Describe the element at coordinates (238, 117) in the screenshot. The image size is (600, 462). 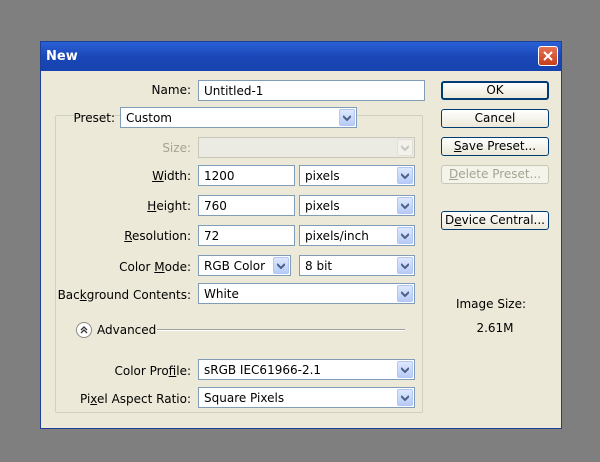
I see `preset-select: Custom` at that location.